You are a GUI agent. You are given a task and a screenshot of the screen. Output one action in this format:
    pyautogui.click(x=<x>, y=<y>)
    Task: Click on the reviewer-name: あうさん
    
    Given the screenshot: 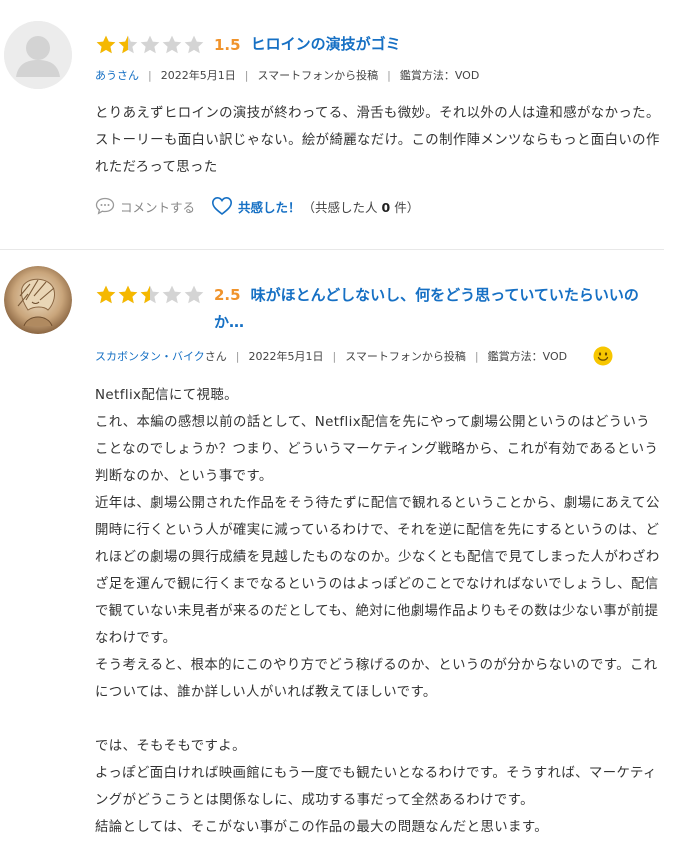 What is the action you would take?
    pyautogui.click(x=117, y=75)
    